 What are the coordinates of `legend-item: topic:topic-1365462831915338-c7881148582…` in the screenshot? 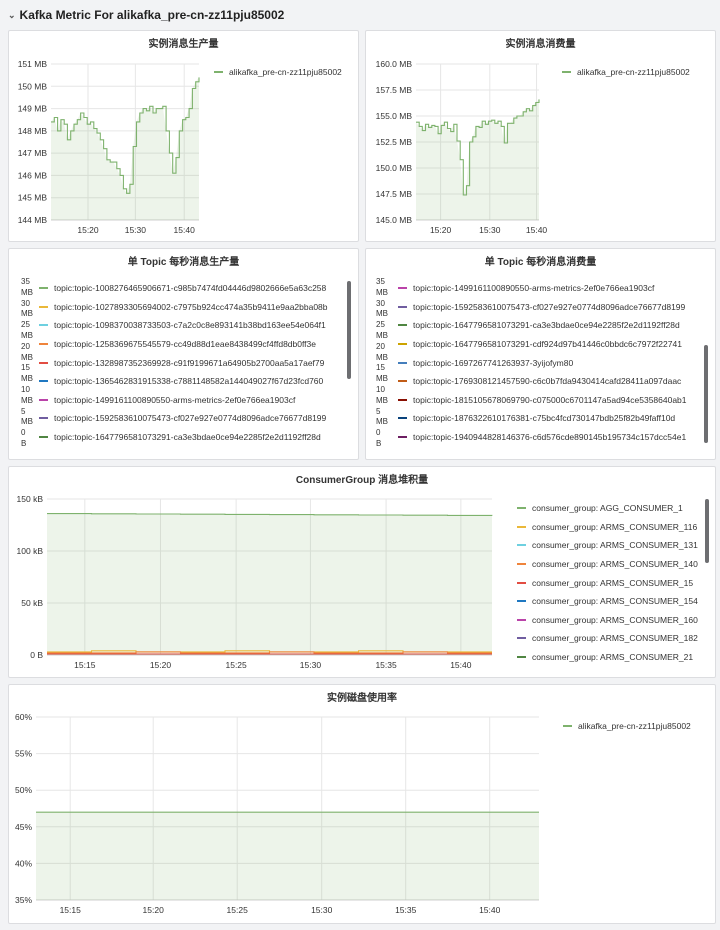 It's located at (193, 381).